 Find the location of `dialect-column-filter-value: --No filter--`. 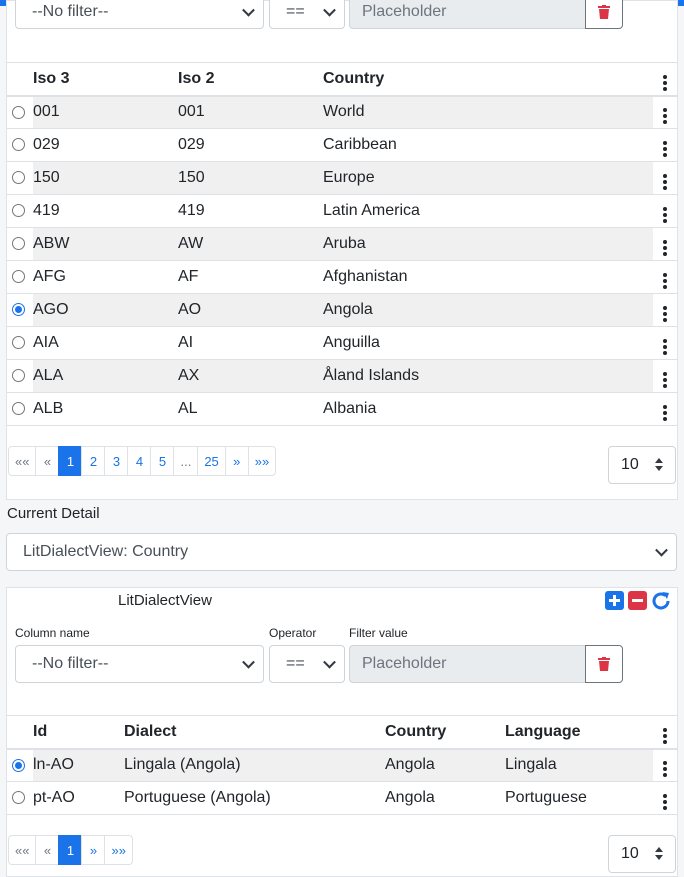

dialect-column-filter-value: --No filter-- is located at coordinates (70, 663).